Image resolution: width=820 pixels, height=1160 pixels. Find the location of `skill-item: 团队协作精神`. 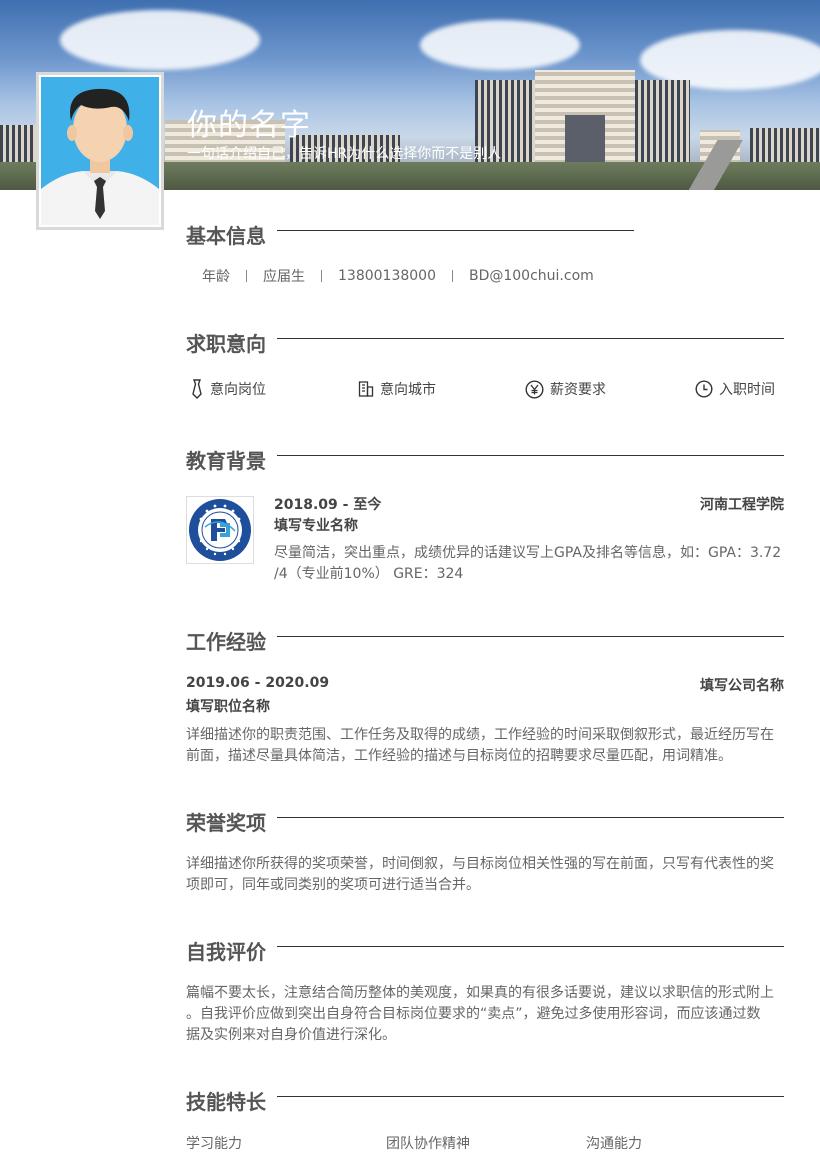

skill-item: 团队协作精神 is located at coordinates (428, 1144).